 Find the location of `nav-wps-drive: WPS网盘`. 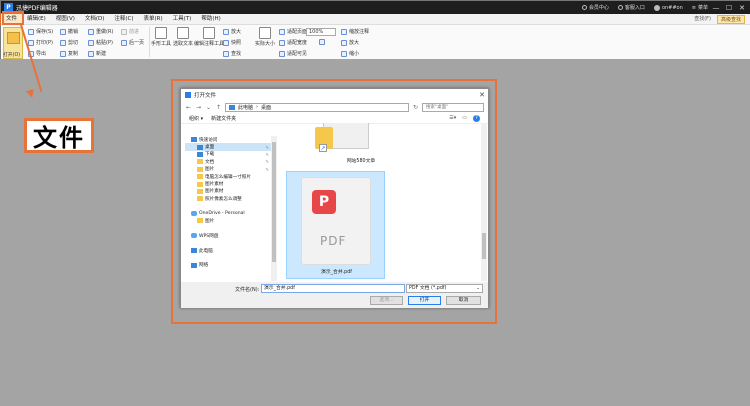

nav-wps-drive: WPS网盘 is located at coordinates (229, 235).